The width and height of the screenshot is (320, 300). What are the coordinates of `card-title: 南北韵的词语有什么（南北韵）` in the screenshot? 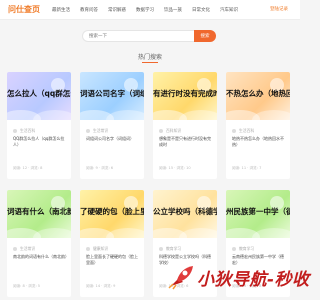 It's located at (40, 260).